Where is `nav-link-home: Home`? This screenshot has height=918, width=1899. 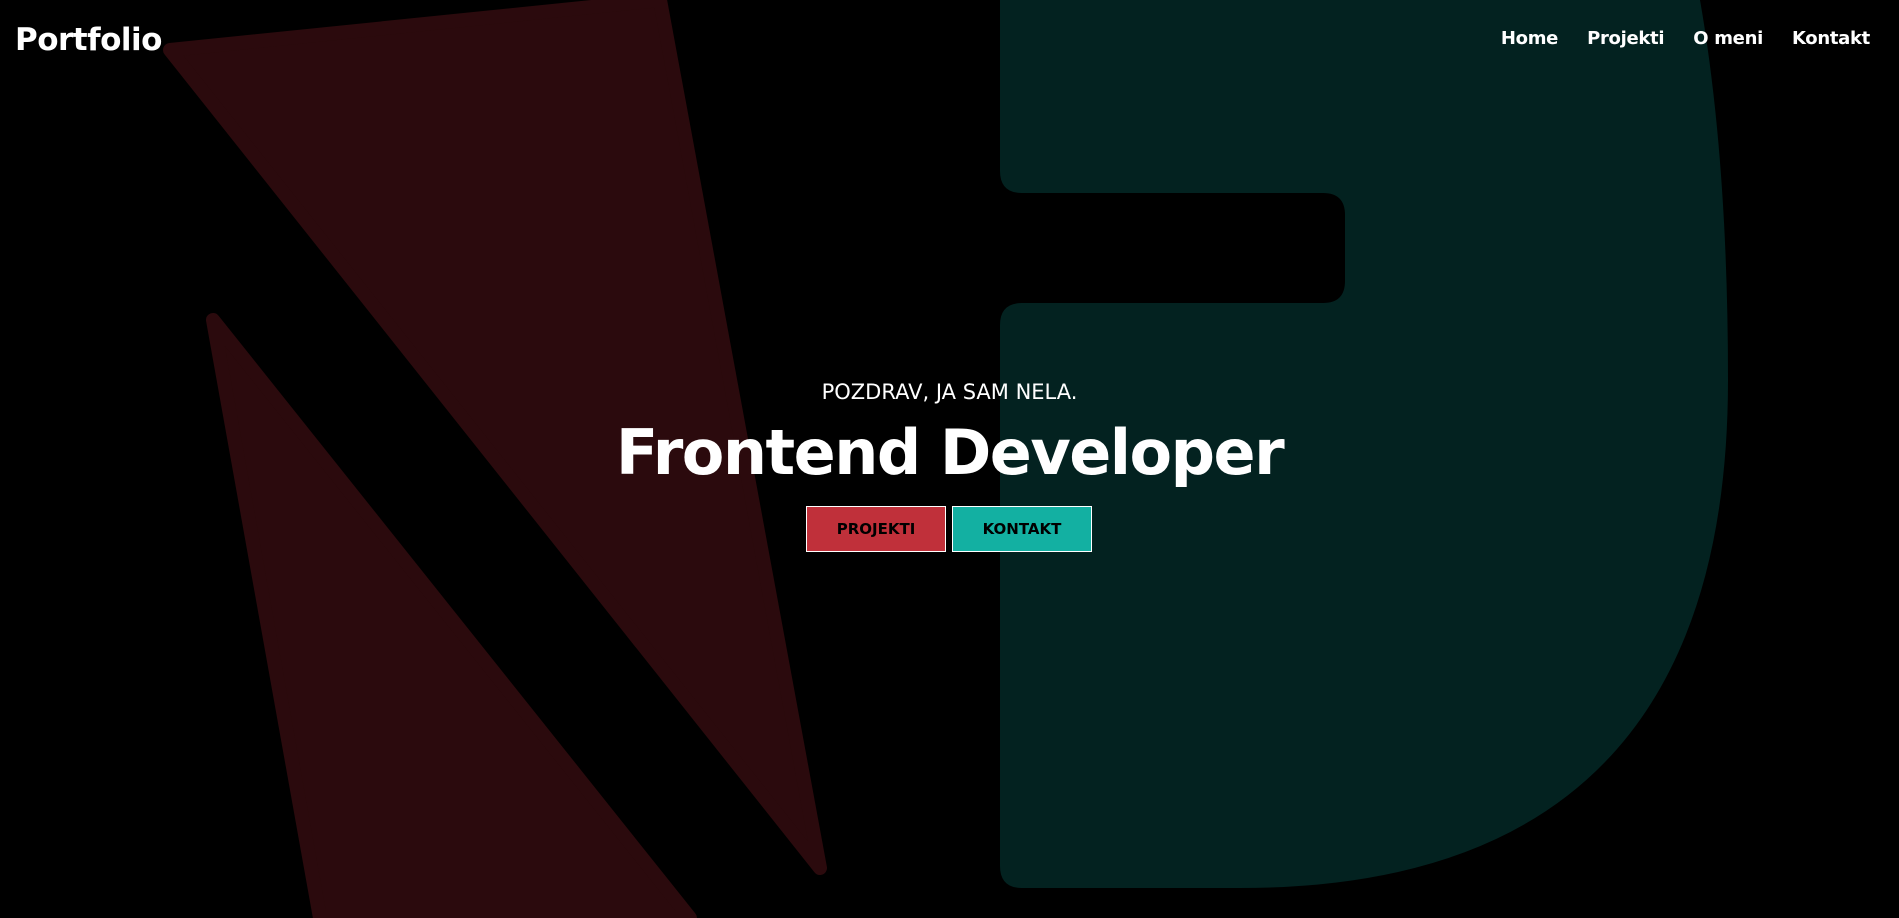
nav-link-home: Home is located at coordinates (1530, 39).